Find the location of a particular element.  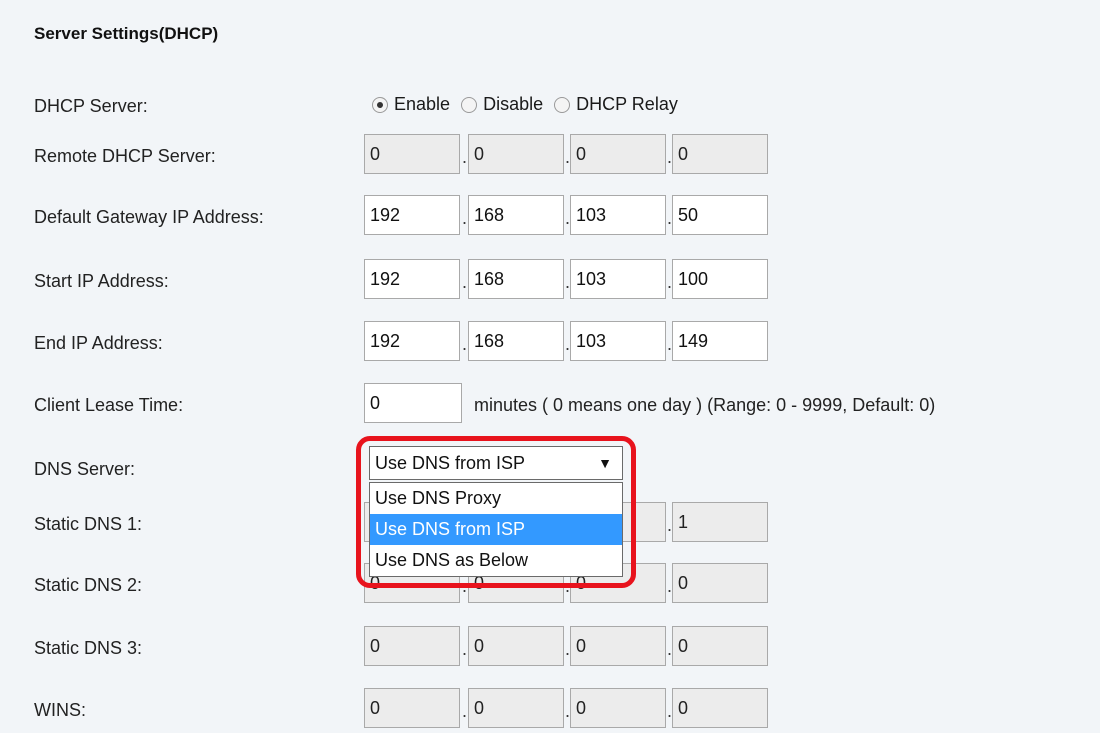

radio-dhcp-relay-label: DHCP Relay is located at coordinates (627, 104).